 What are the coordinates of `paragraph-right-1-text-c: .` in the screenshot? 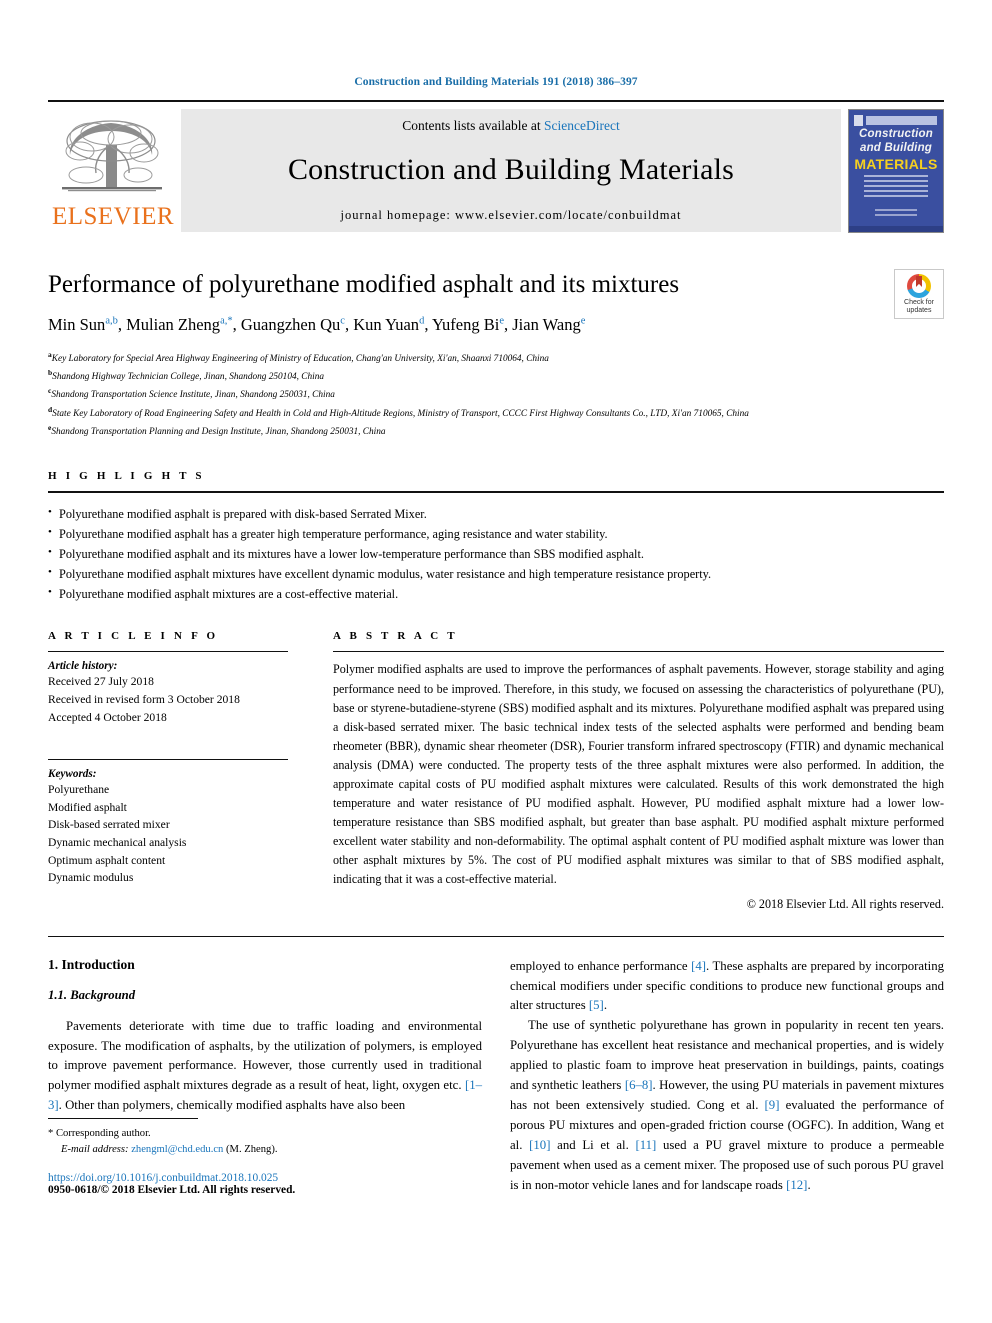 It's located at (605, 1005).